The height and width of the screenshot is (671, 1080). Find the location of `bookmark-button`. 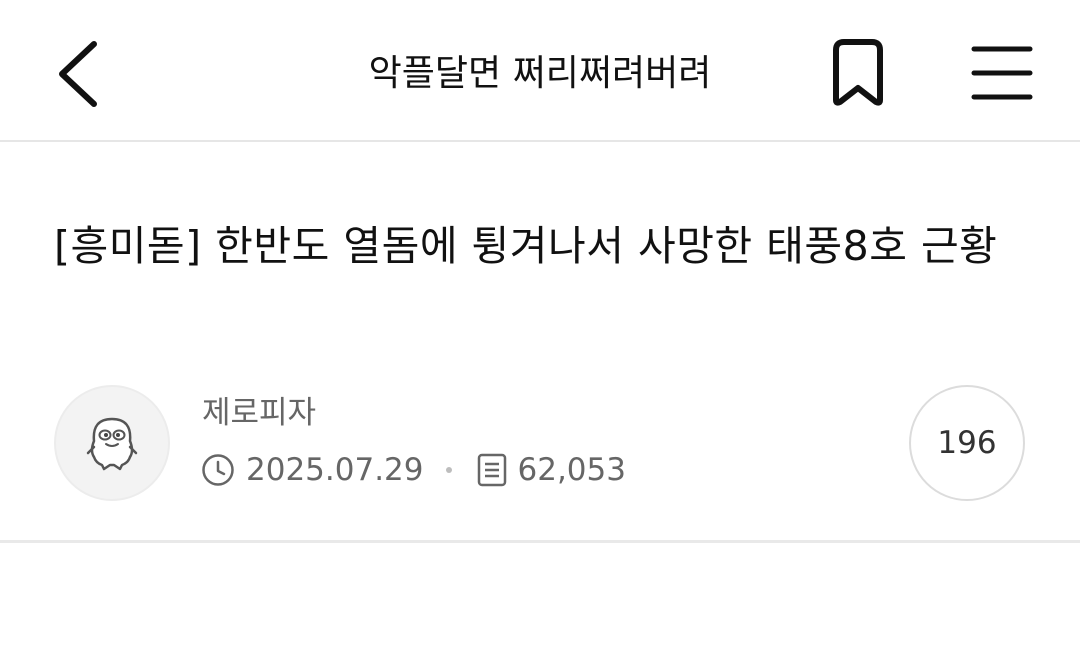

bookmark-button is located at coordinates (858, 74).